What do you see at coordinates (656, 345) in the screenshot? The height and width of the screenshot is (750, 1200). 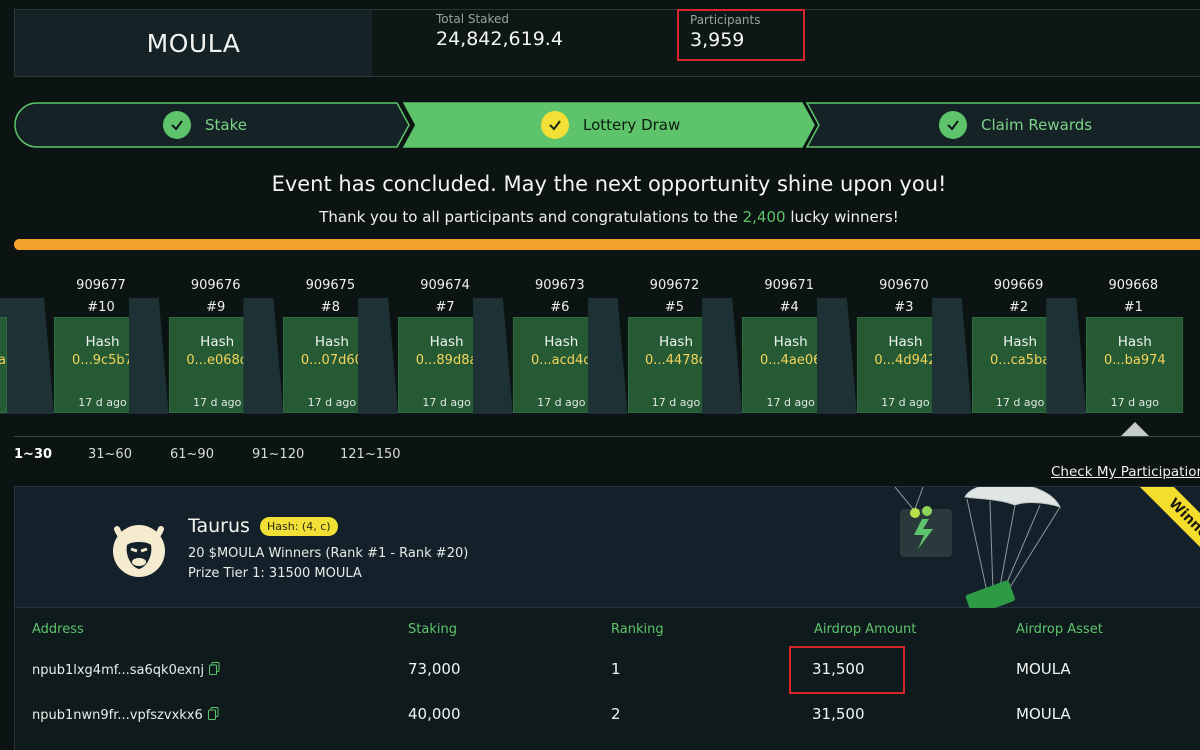 I see `block-card: 909672 #5 Hash 0...4478d 17 d ago` at bounding box center [656, 345].